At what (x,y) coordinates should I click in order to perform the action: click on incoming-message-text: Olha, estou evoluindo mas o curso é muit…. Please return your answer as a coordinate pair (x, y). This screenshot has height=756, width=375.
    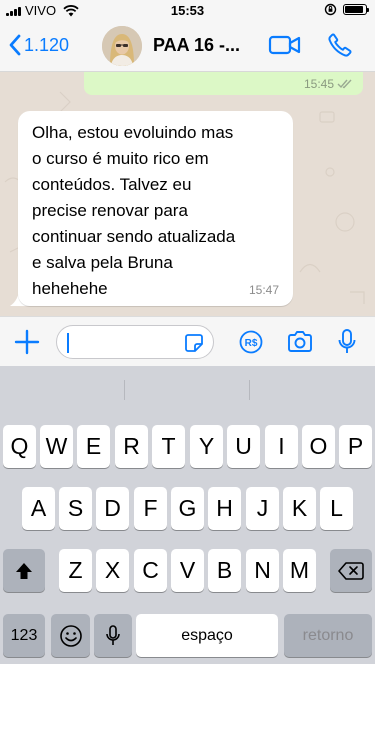
    Looking at the image, I should click on (134, 210).